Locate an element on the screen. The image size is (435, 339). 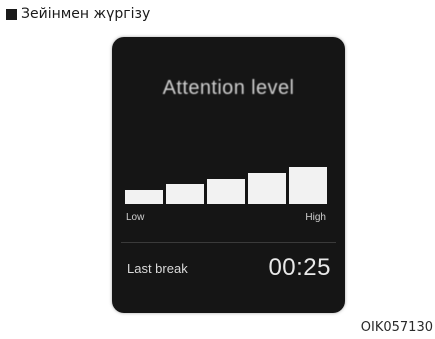
square-bullet-icon is located at coordinates (11, 14).